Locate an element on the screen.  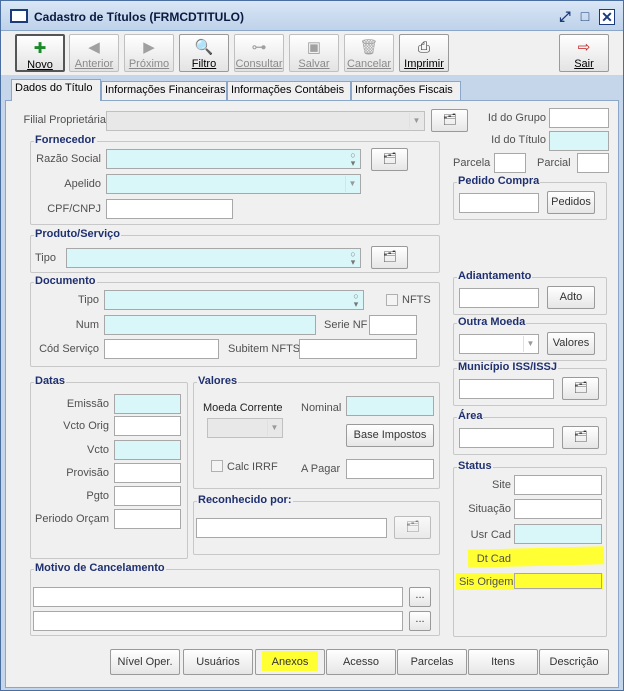
subitem-nfts-label: Subitem NFTS is located at coordinates (264, 349).